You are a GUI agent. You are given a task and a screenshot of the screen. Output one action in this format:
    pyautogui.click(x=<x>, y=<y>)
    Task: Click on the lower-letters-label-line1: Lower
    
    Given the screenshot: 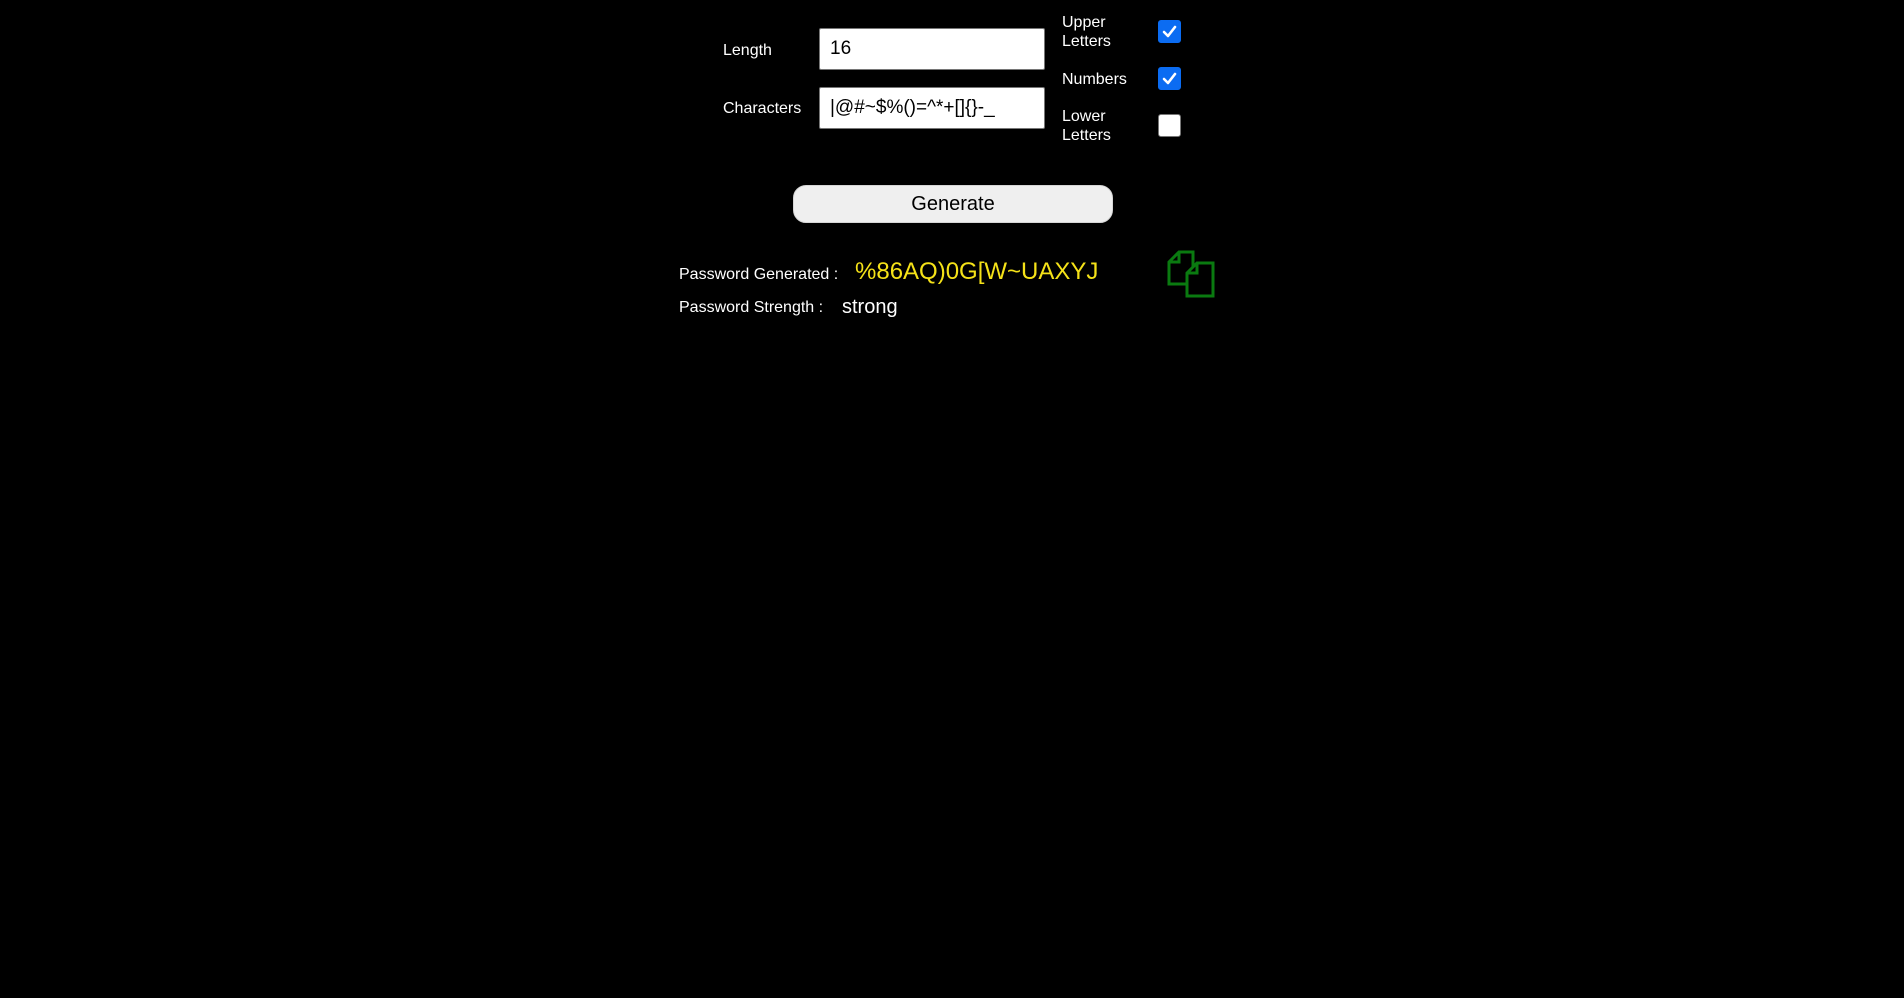 What is the action you would take?
    pyautogui.click(x=1084, y=116)
    